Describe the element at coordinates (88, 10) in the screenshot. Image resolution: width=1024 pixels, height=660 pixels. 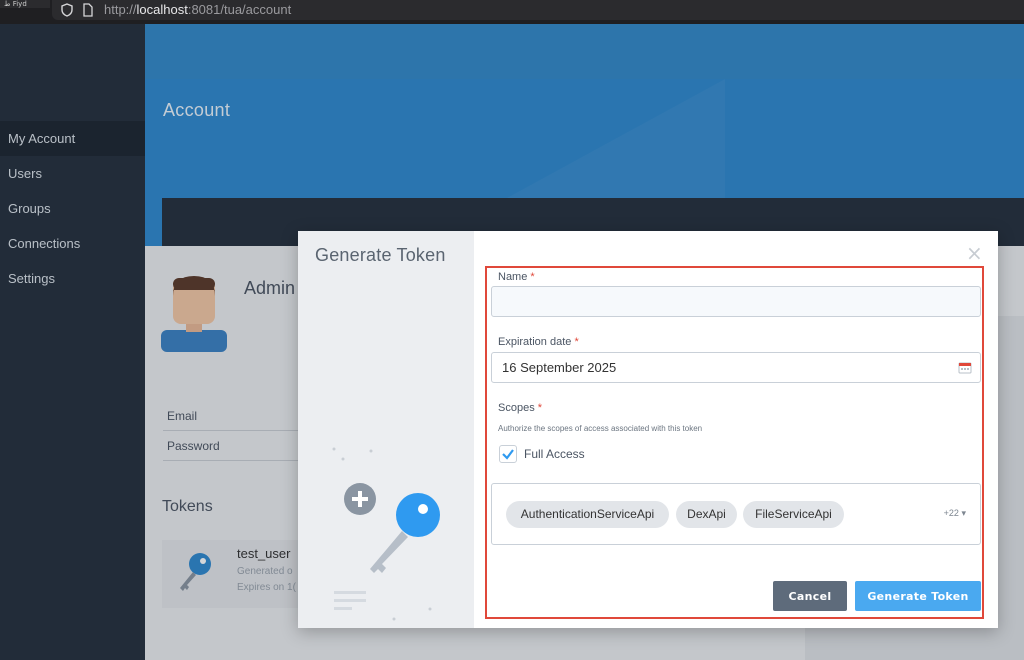
I see `page-icon` at that location.